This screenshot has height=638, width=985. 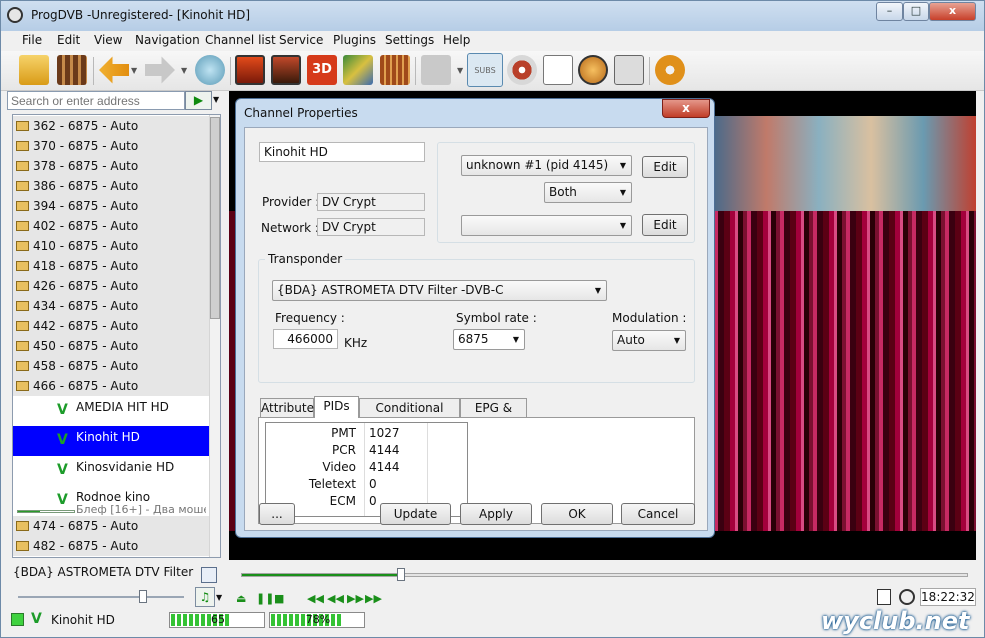 I want to click on mosaic-icon, so click(x=395, y=70).